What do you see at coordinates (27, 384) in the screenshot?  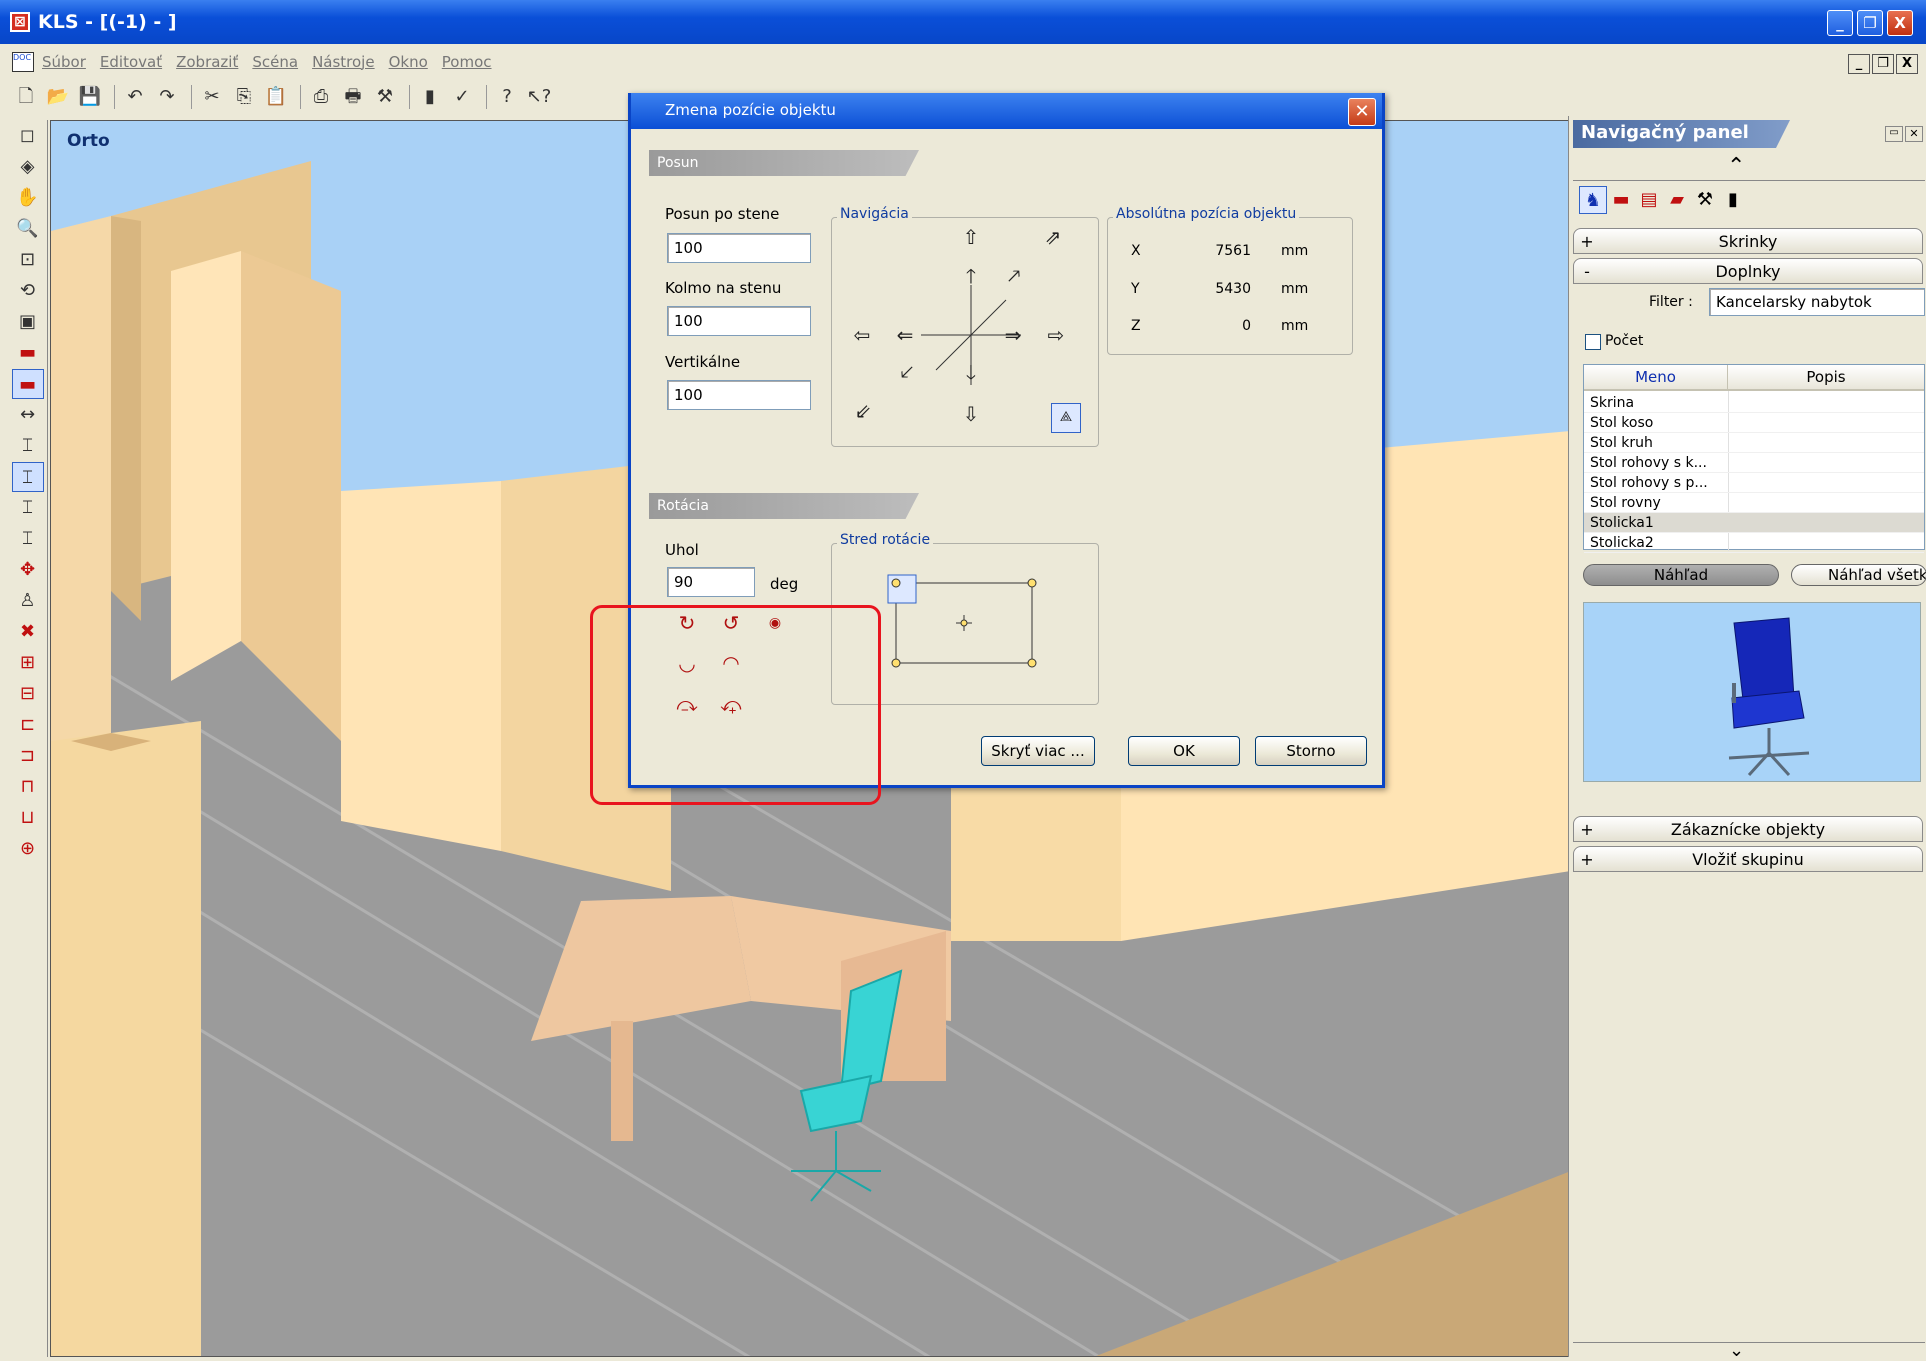 I see `wall-selected-icon: ▬` at bounding box center [27, 384].